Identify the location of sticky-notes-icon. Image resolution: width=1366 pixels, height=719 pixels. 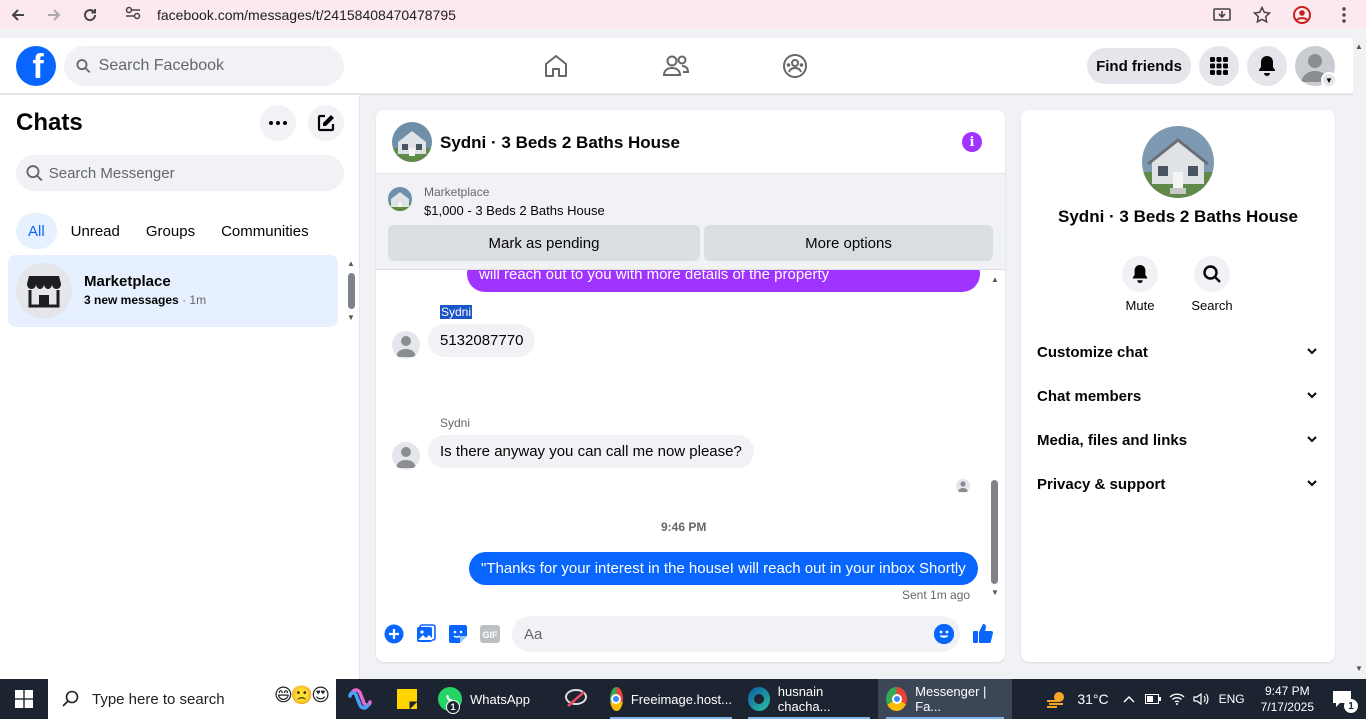
(407, 699).